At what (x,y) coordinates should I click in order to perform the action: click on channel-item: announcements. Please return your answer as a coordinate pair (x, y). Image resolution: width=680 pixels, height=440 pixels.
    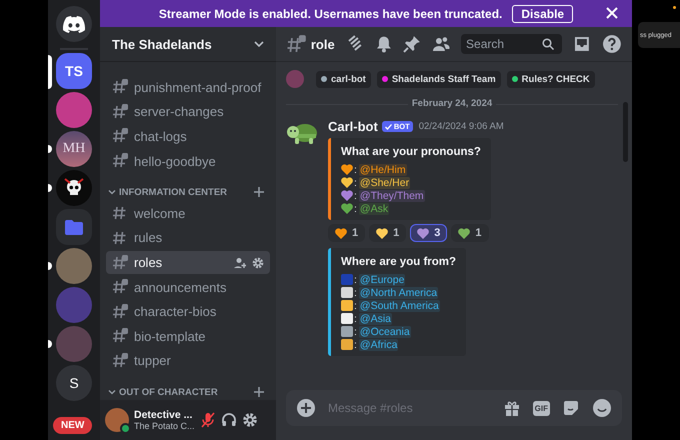
    Looking at the image, I should click on (188, 287).